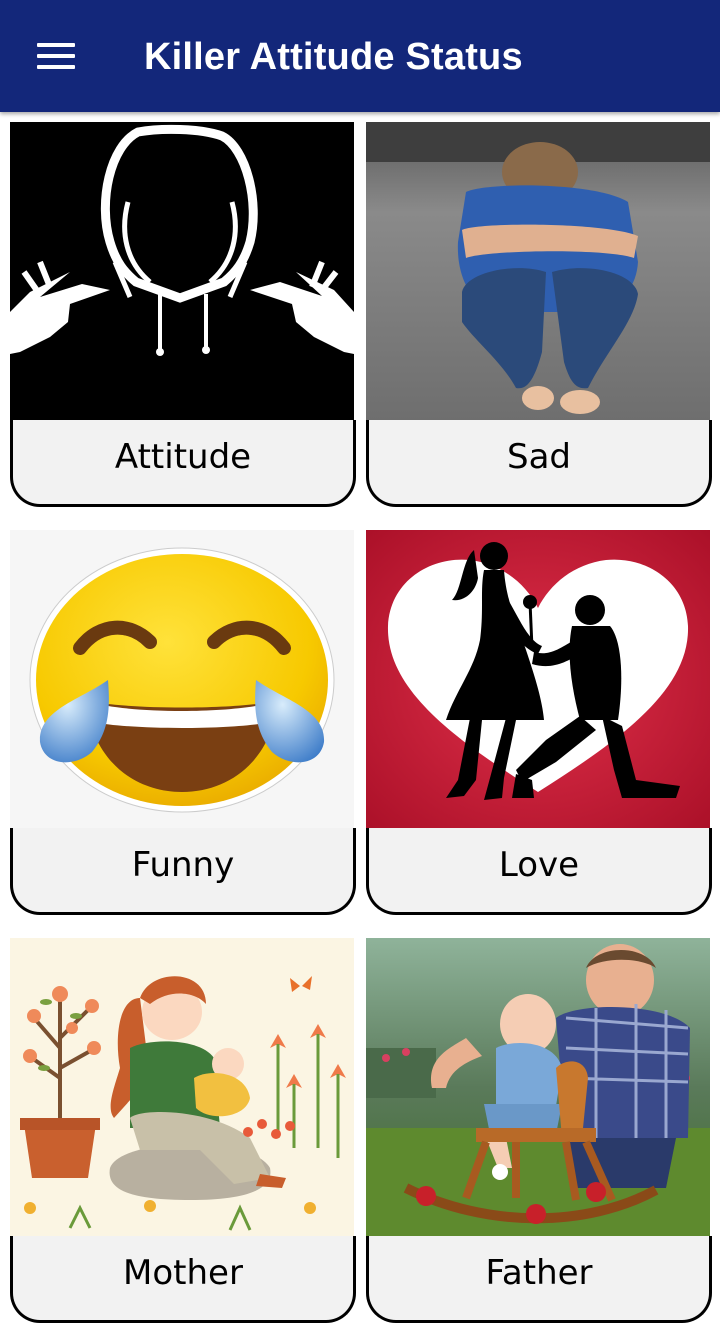 Image resolution: width=720 pixels, height=1326 pixels. I want to click on category-card-funny: Funny, so click(183, 724).